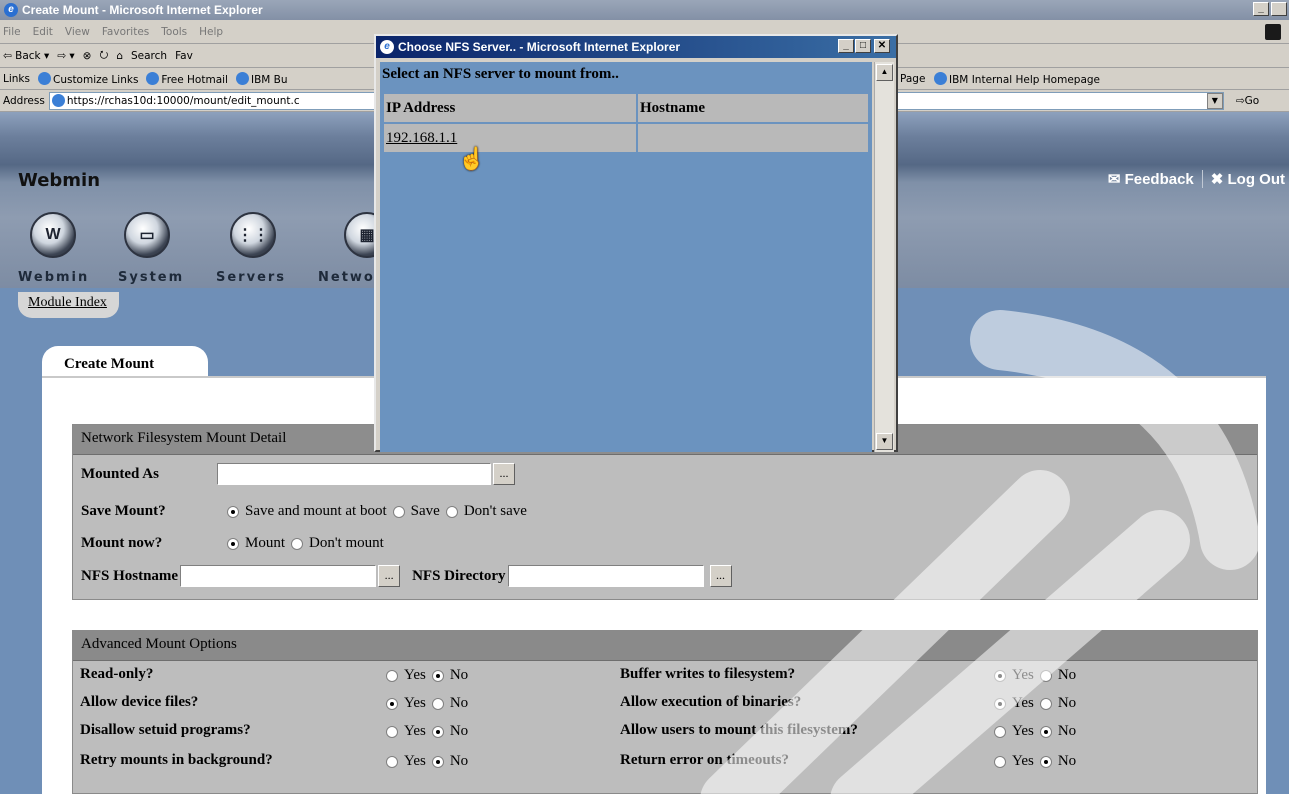  I want to click on home-icon: ⌂, so click(119, 56).